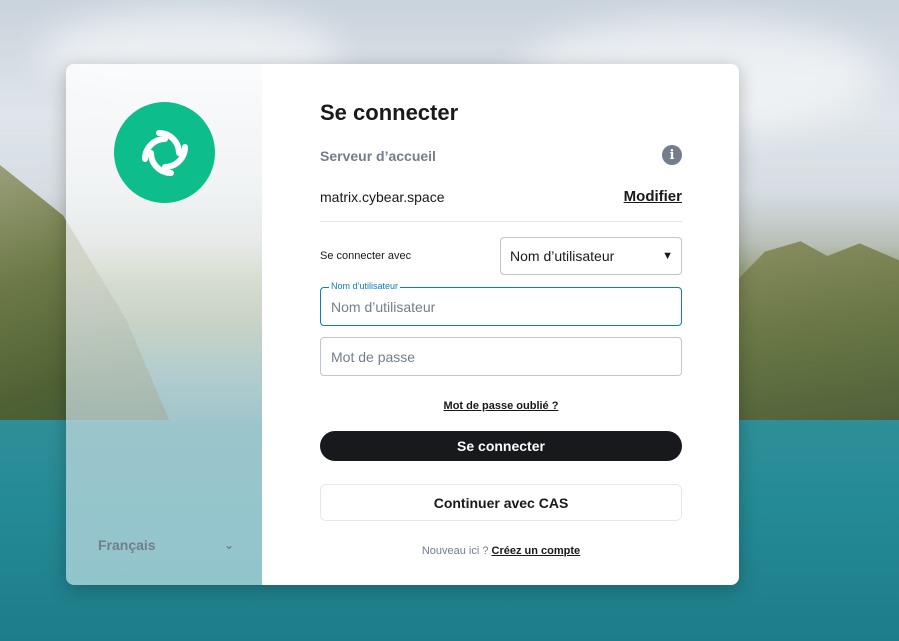 The image size is (899, 641). I want to click on create-account-footer: Nouveau ici ? Créez un compte, so click(501, 551).